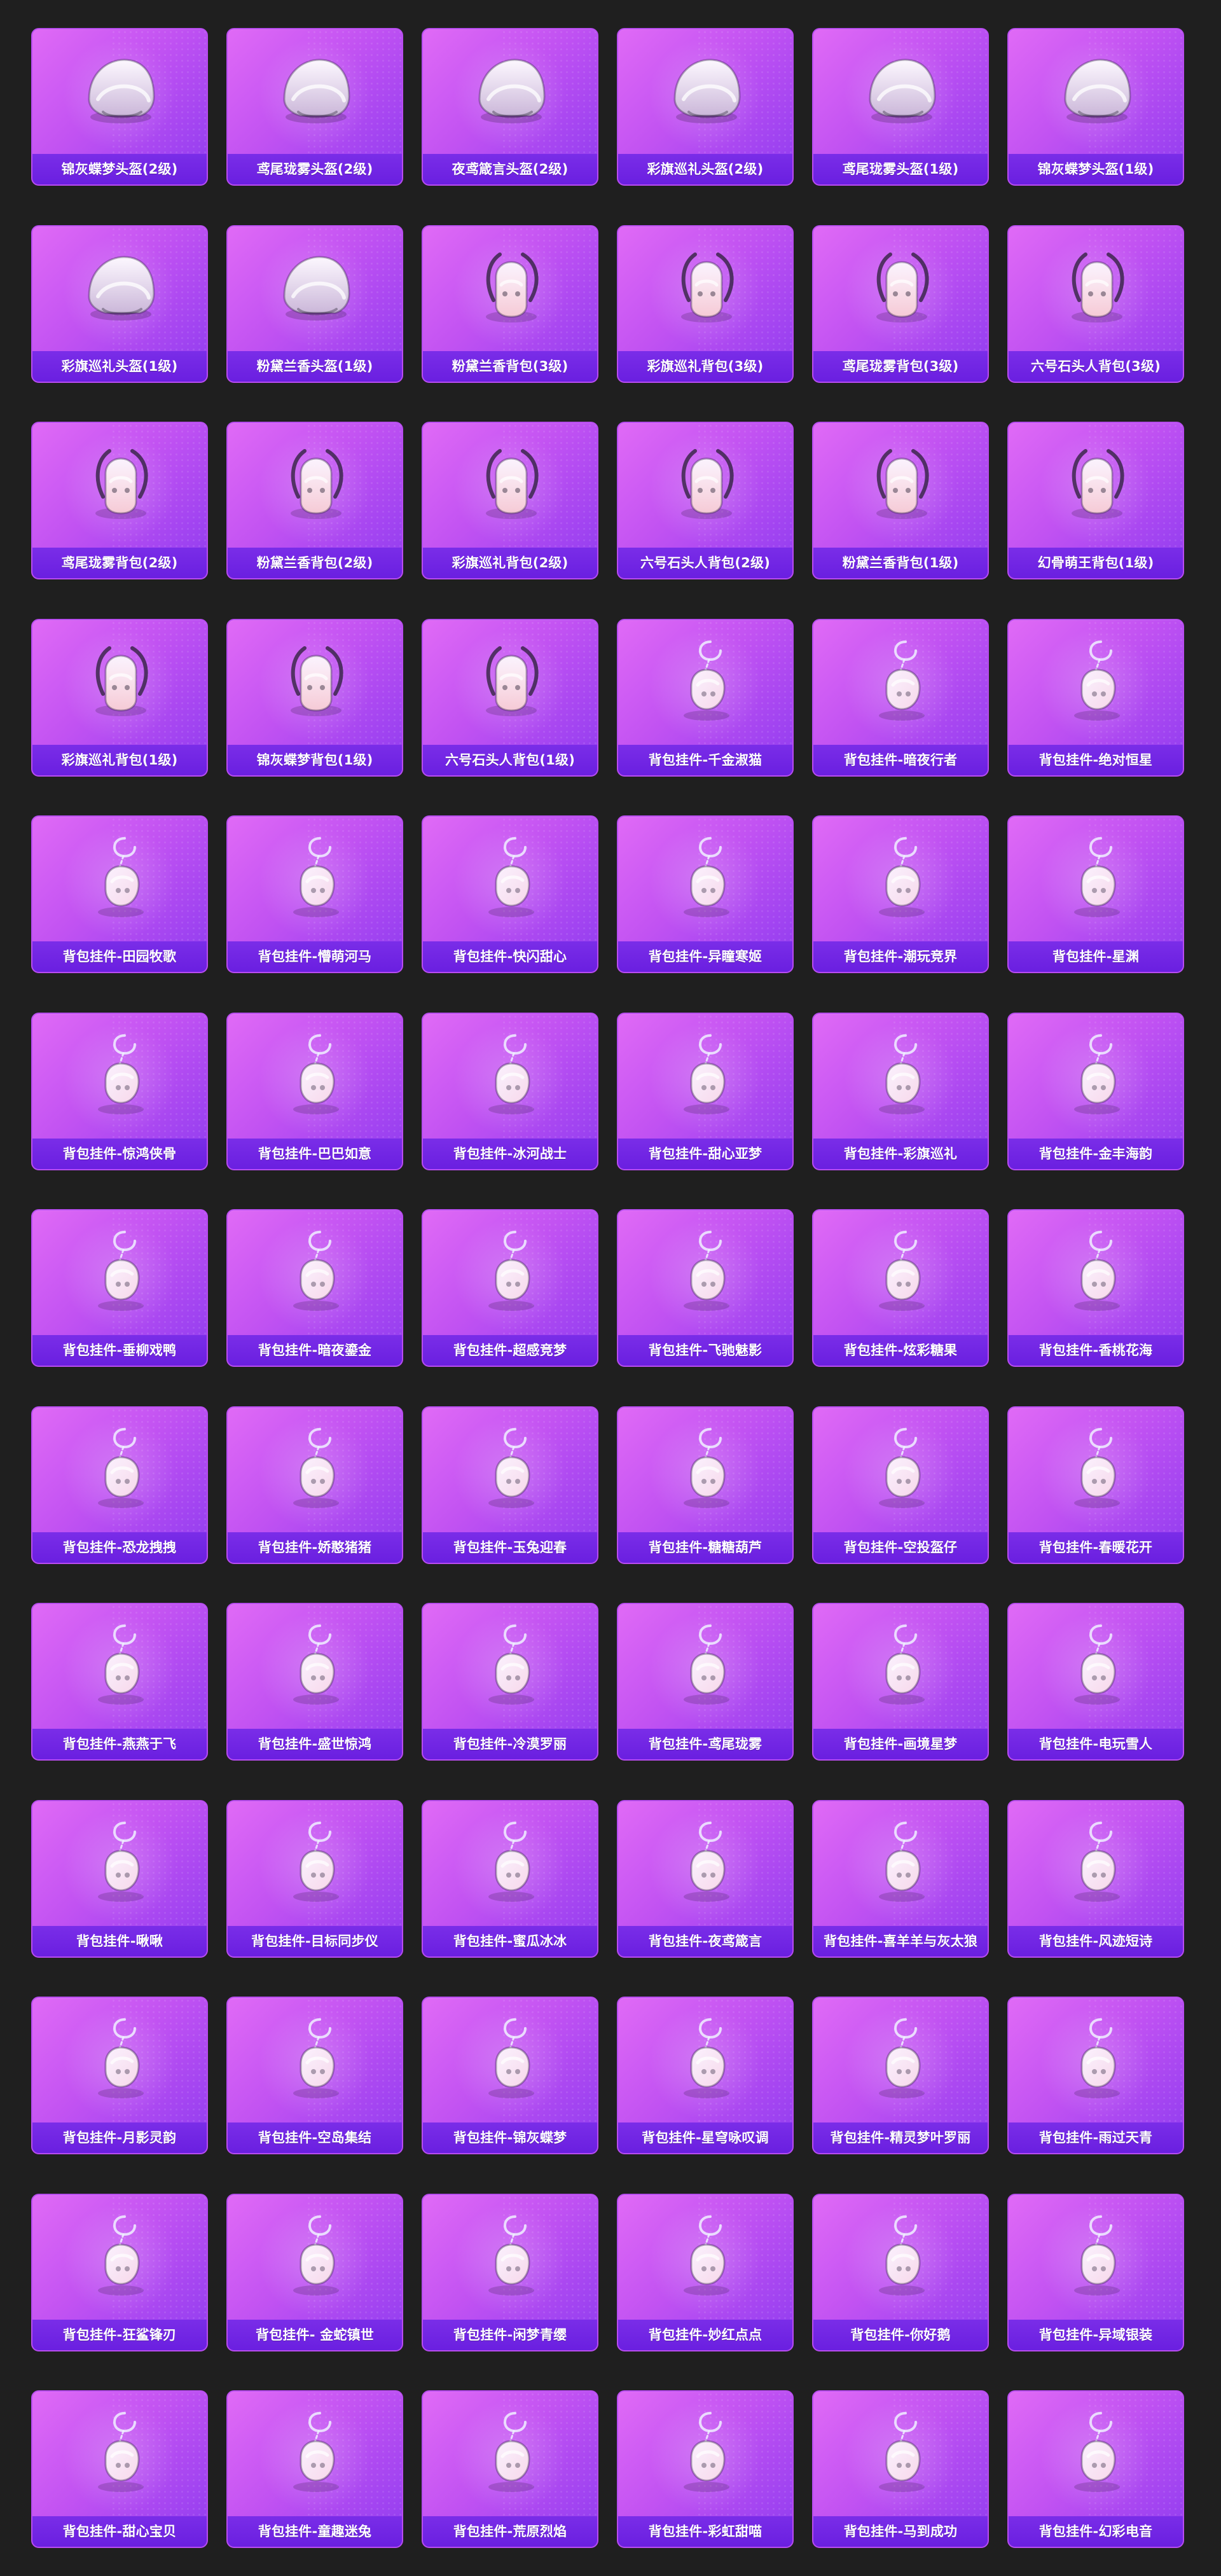 Image resolution: width=1221 pixels, height=2576 pixels. Describe the element at coordinates (705, 1682) in the screenshot. I see `item-card: 背包挂件-鸢尾珑雾` at that location.